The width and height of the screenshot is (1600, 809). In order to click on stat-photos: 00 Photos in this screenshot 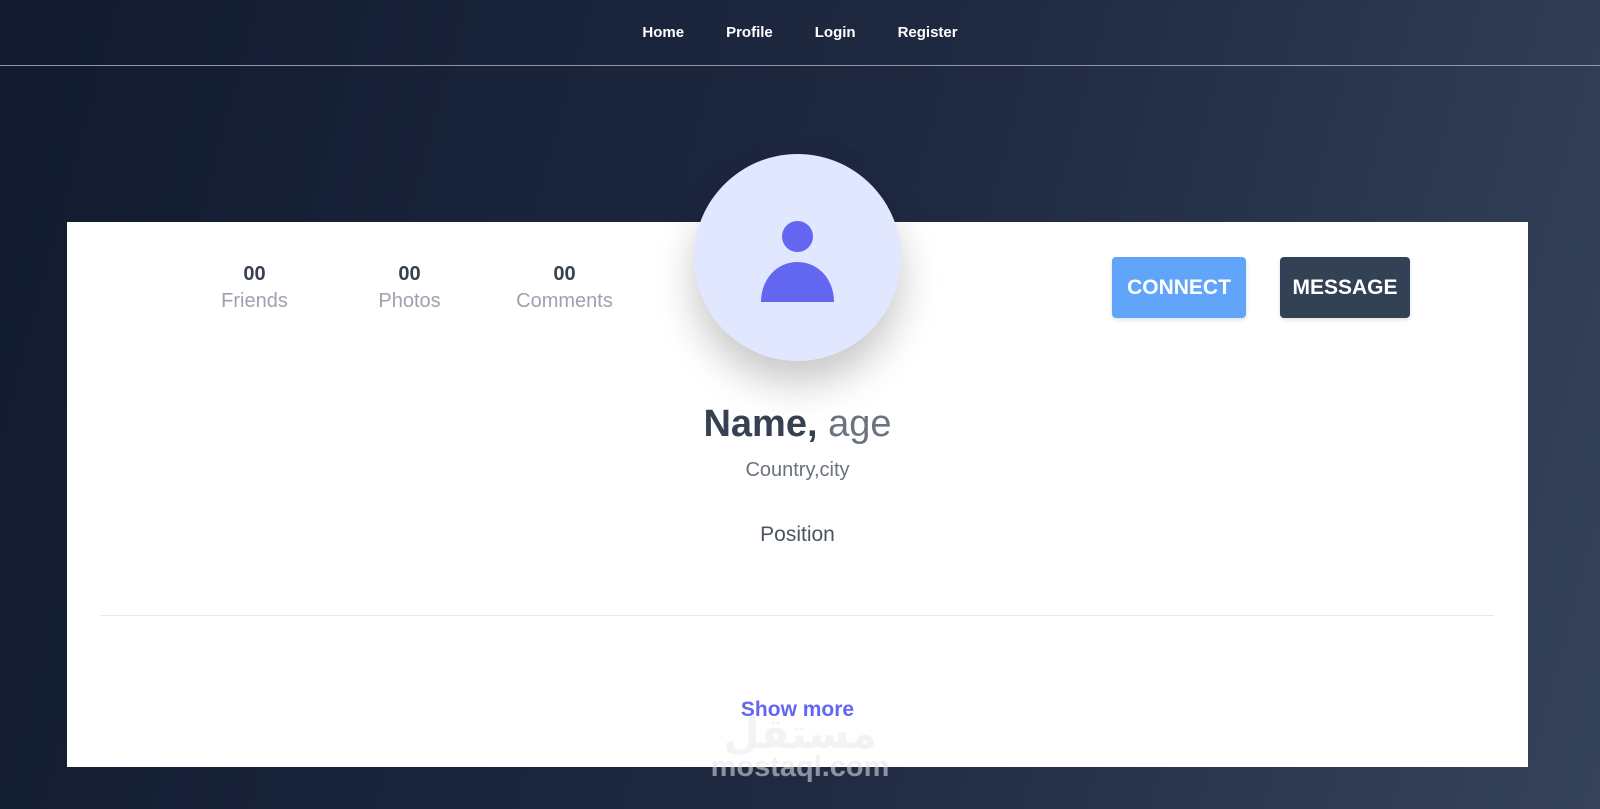, I will do `click(409, 289)`.